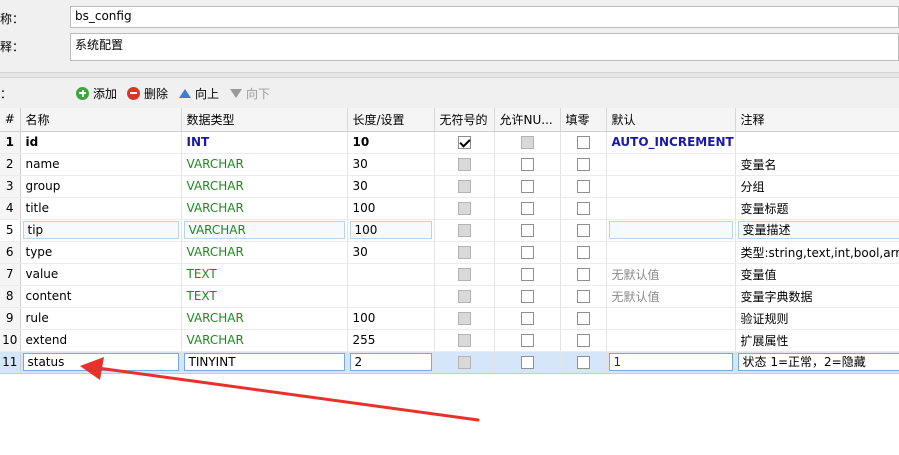 Image resolution: width=899 pixels, height=455 pixels. Describe the element at coordinates (671, 120) in the screenshot. I see `col-header-default: 默认` at that location.